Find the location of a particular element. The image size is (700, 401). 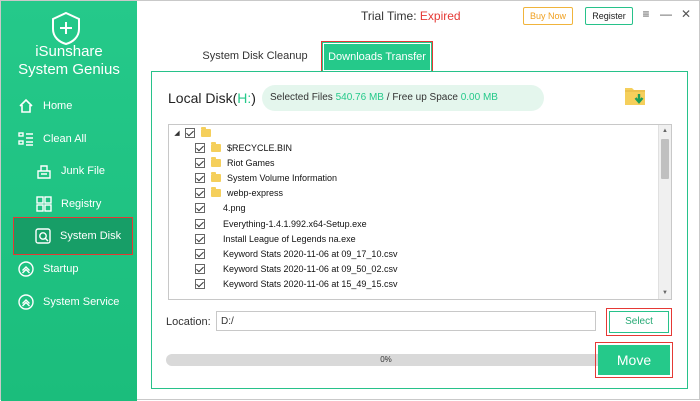

location-label: Location: is located at coordinates (188, 322).